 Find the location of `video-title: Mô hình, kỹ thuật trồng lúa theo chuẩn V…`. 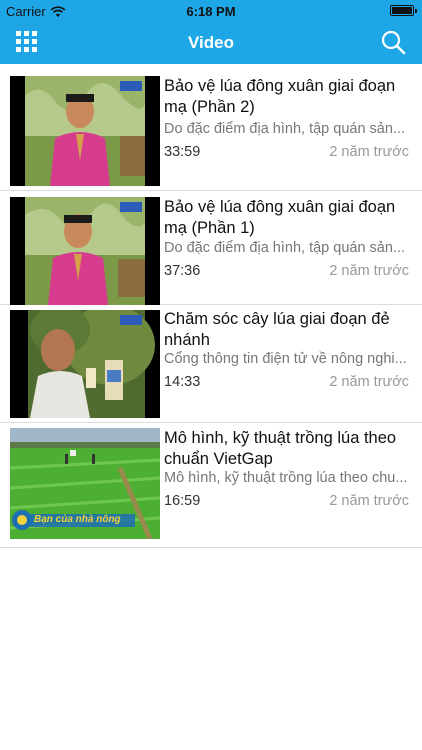

video-title: Mô hình, kỹ thuật trồng lúa theo chuẩn V… is located at coordinates (280, 448).